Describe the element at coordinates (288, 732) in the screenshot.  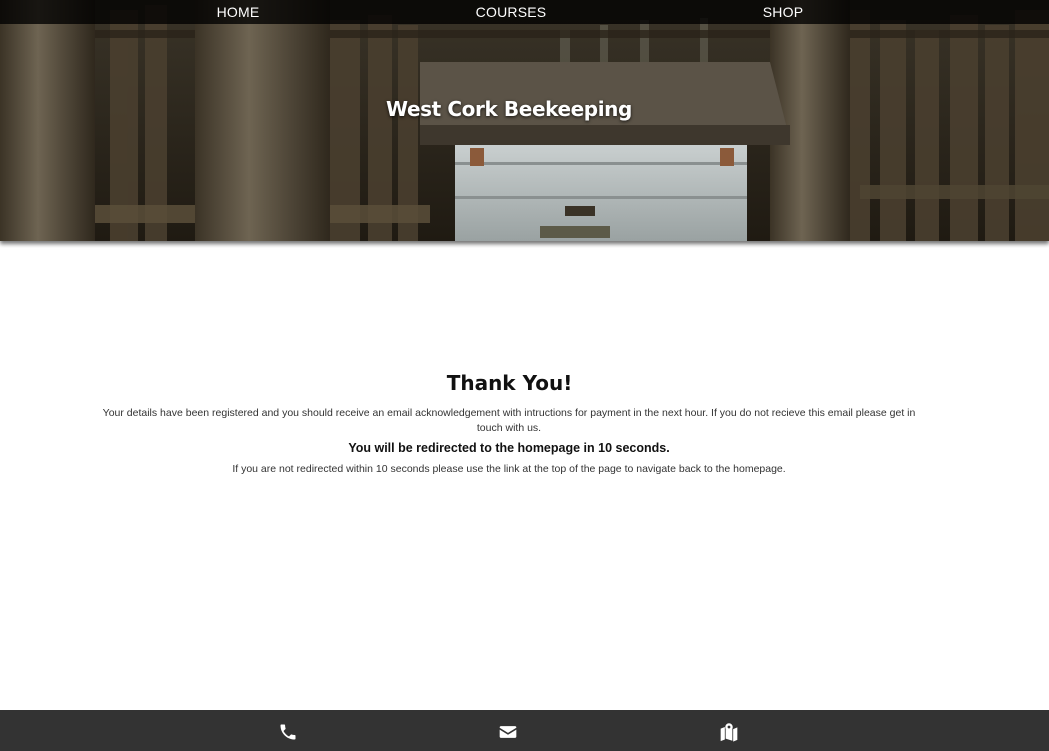
I see `phone-icon` at that location.